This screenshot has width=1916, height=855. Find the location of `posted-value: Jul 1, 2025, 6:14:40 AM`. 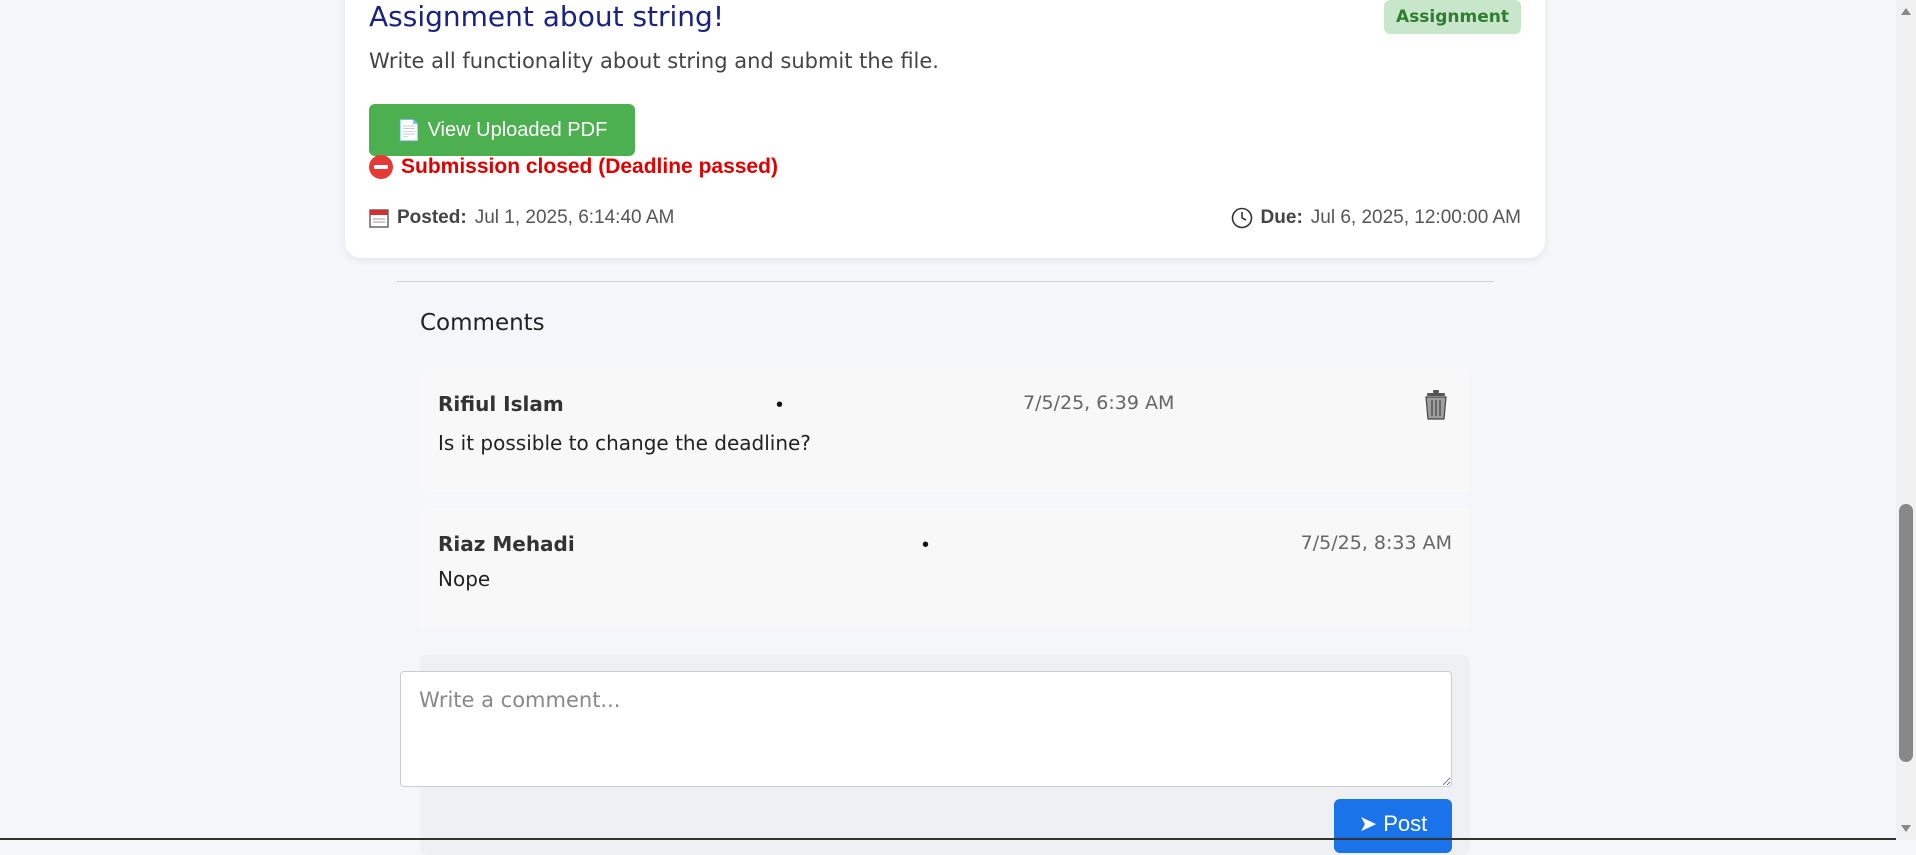

posted-value: Jul 1, 2025, 6:14:40 AM is located at coordinates (574, 217).